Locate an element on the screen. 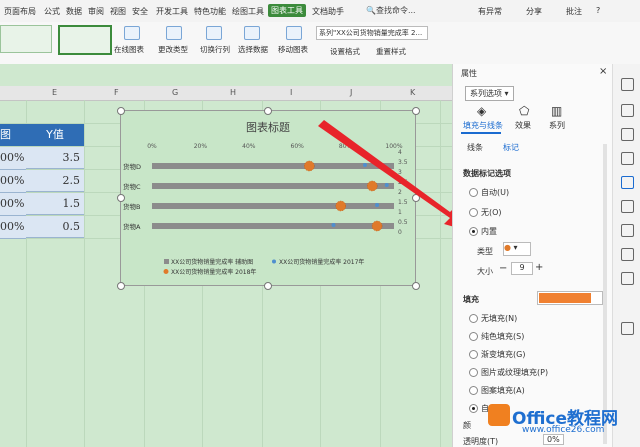 The width and height of the screenshot is (640, 447). effects-icon: ⬠ is located at coordinates (524, 111).